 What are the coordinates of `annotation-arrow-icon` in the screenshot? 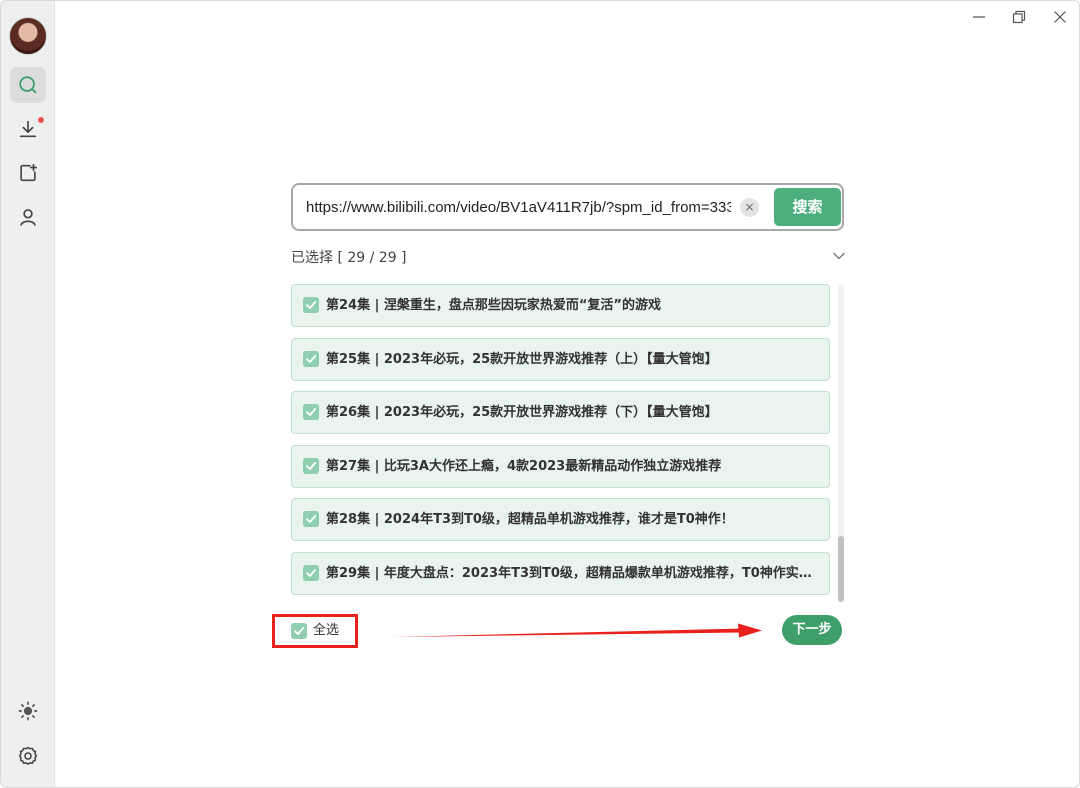 It's located at (577, 630).